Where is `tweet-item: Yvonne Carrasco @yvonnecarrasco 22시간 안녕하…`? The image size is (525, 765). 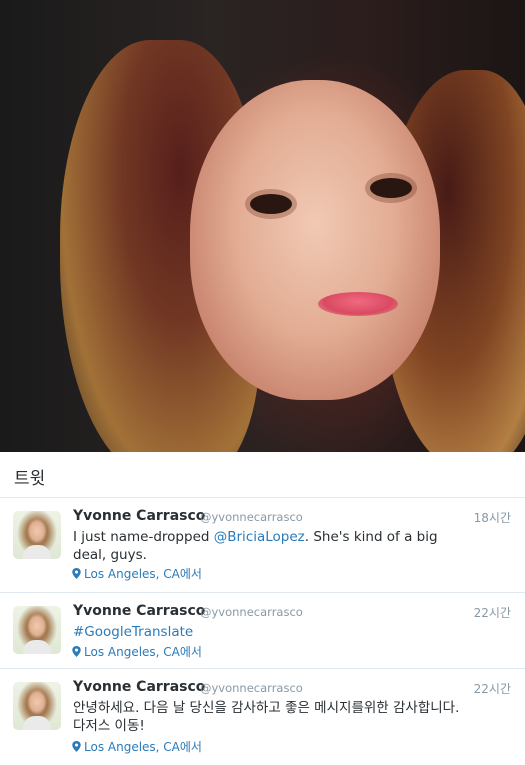
tweet-item: Yvonne Carrasco @yvonnecarrasco 22시간 안녕하… is located at coordinates (262, 717).